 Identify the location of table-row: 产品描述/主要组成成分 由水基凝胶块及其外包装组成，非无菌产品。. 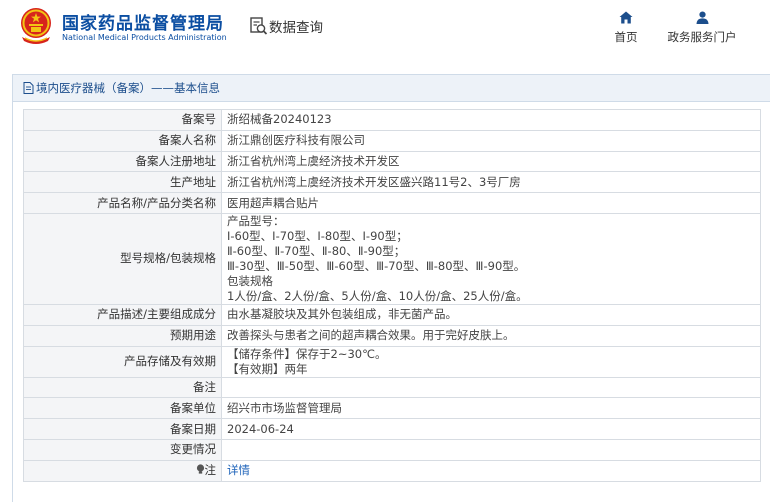
(392, 314).